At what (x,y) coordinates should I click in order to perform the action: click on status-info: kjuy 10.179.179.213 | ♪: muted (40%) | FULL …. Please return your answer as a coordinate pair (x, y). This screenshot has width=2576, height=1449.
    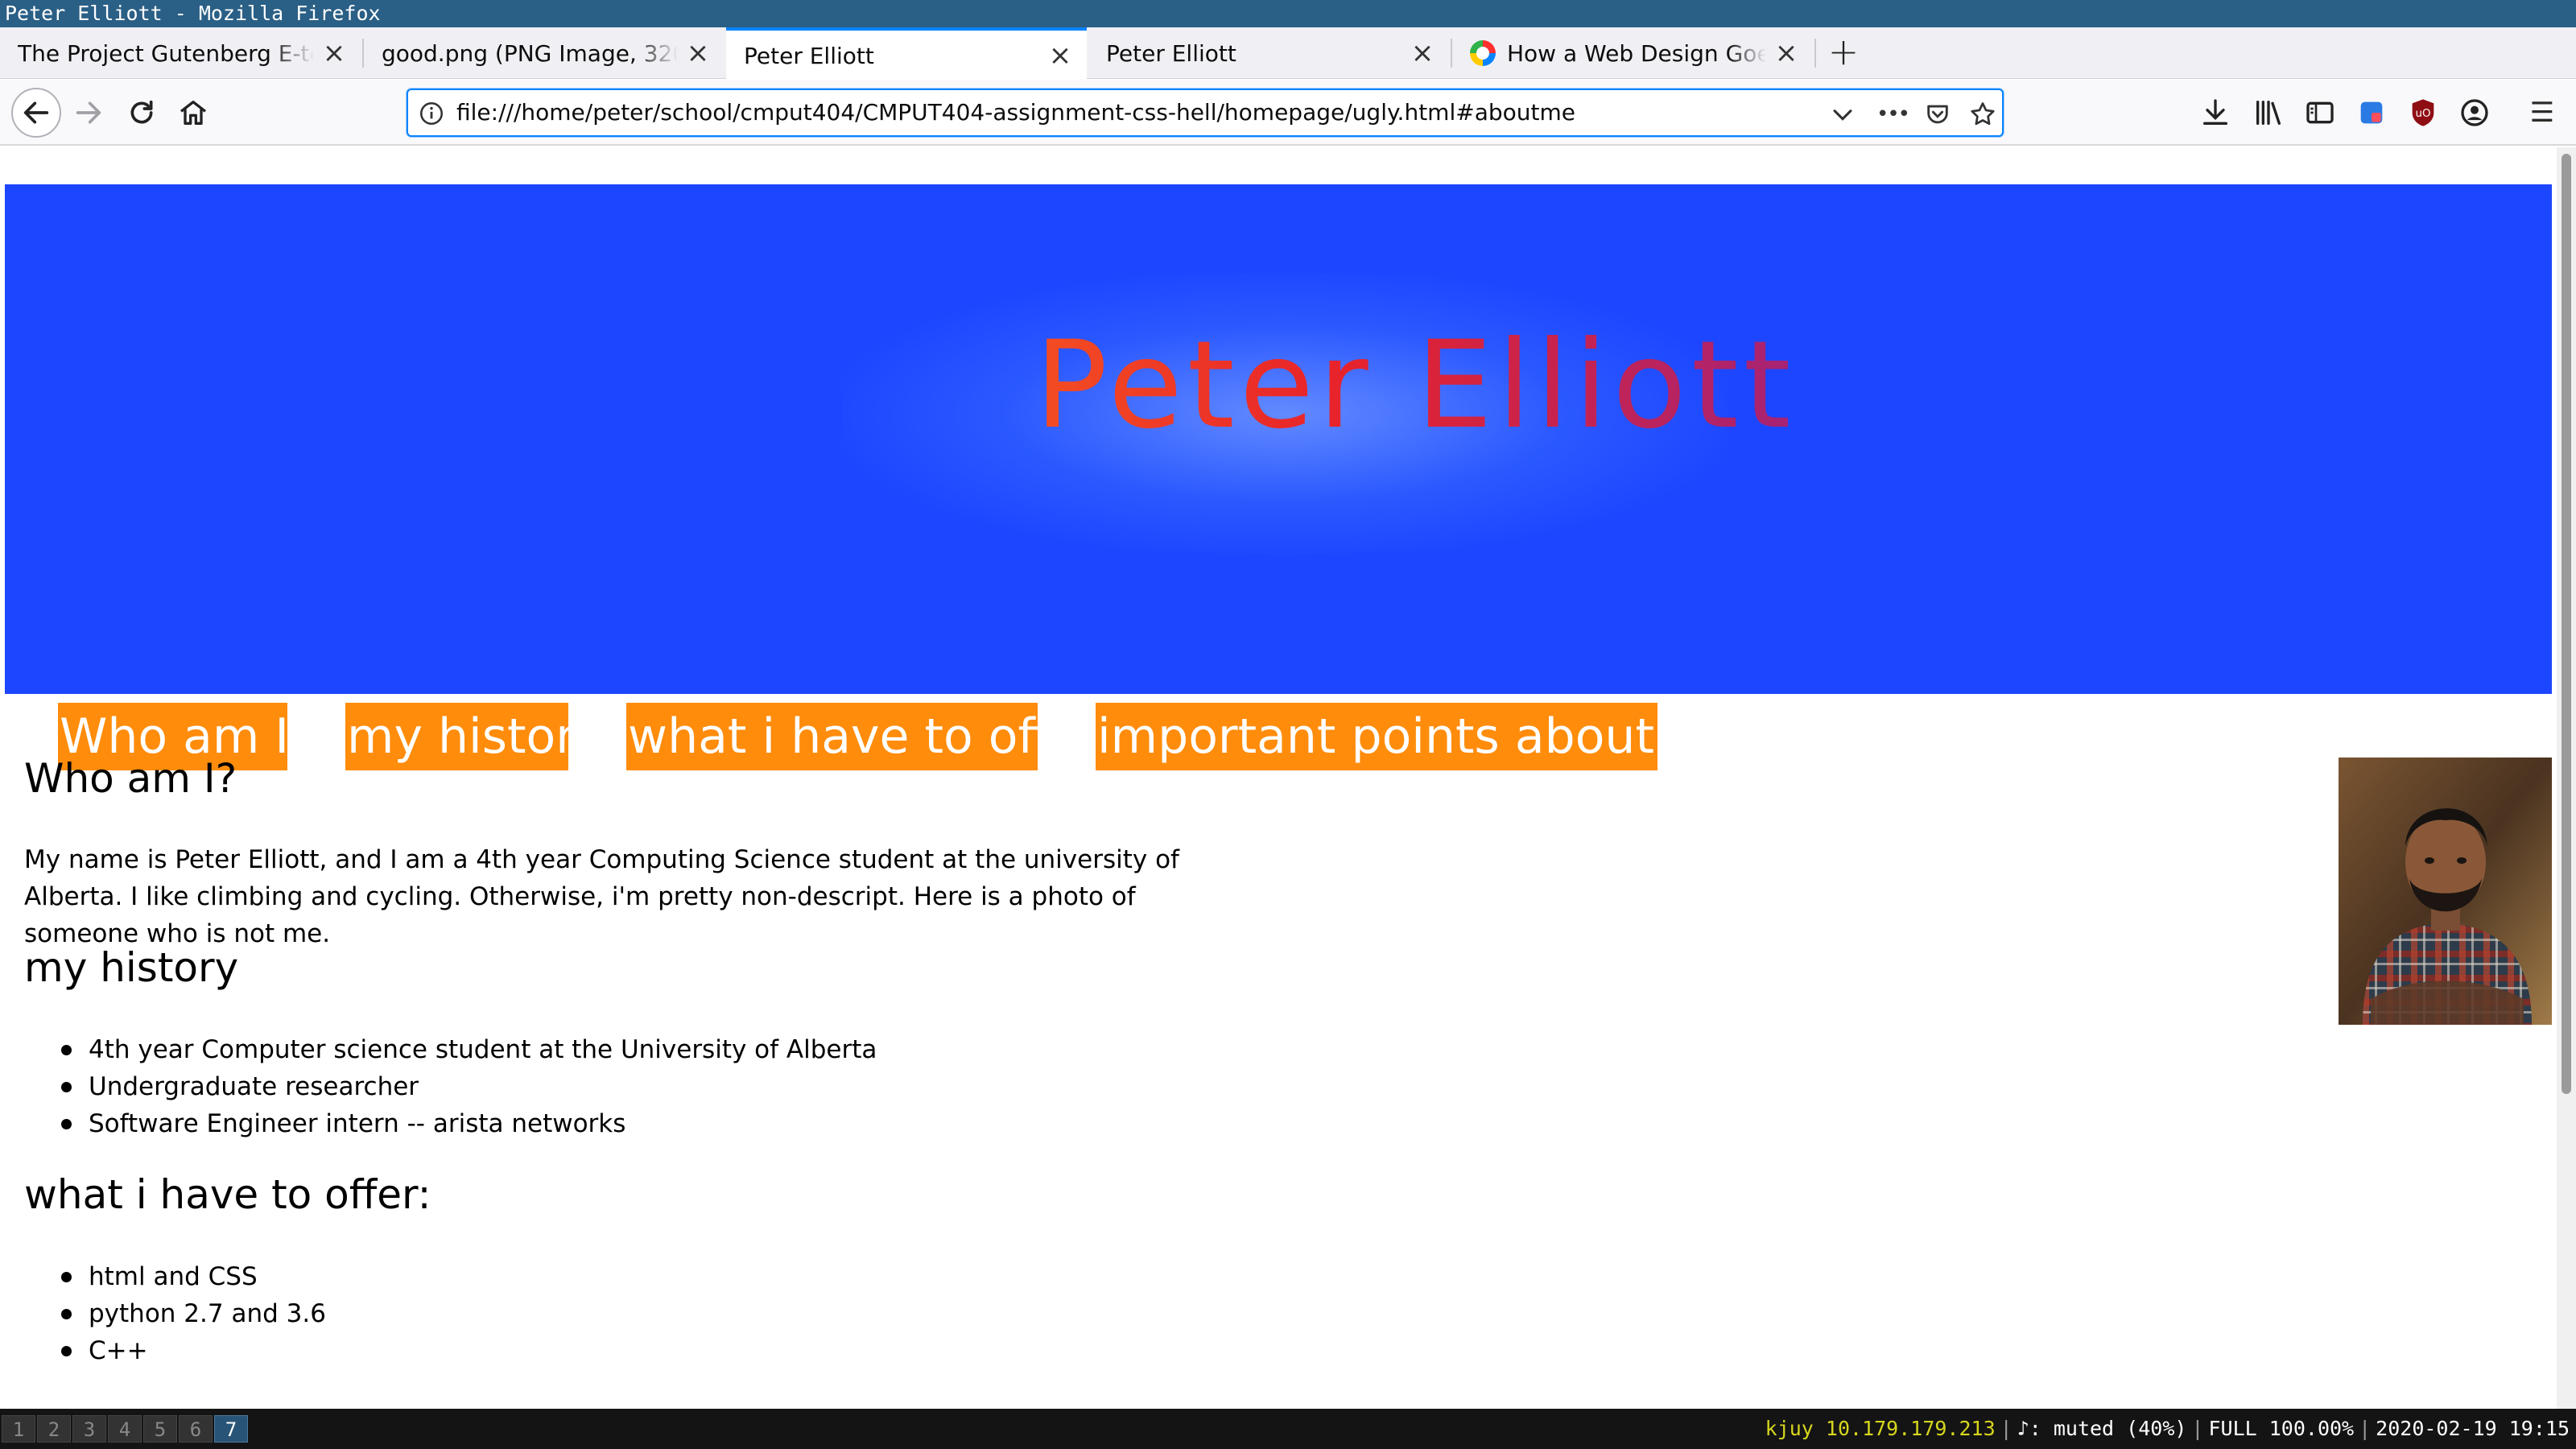
    Looking at the image, I should click on (2167, 1428).